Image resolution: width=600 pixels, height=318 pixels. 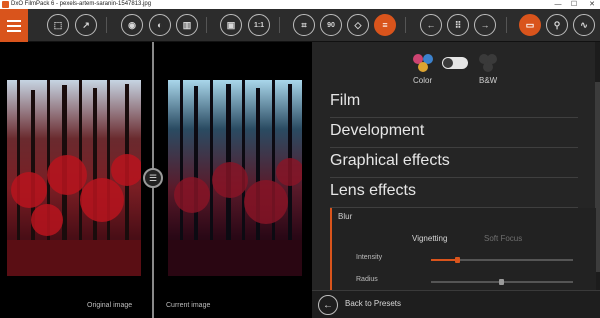 I want to click on straighten-button: ◇, so click(x=358, y=25).